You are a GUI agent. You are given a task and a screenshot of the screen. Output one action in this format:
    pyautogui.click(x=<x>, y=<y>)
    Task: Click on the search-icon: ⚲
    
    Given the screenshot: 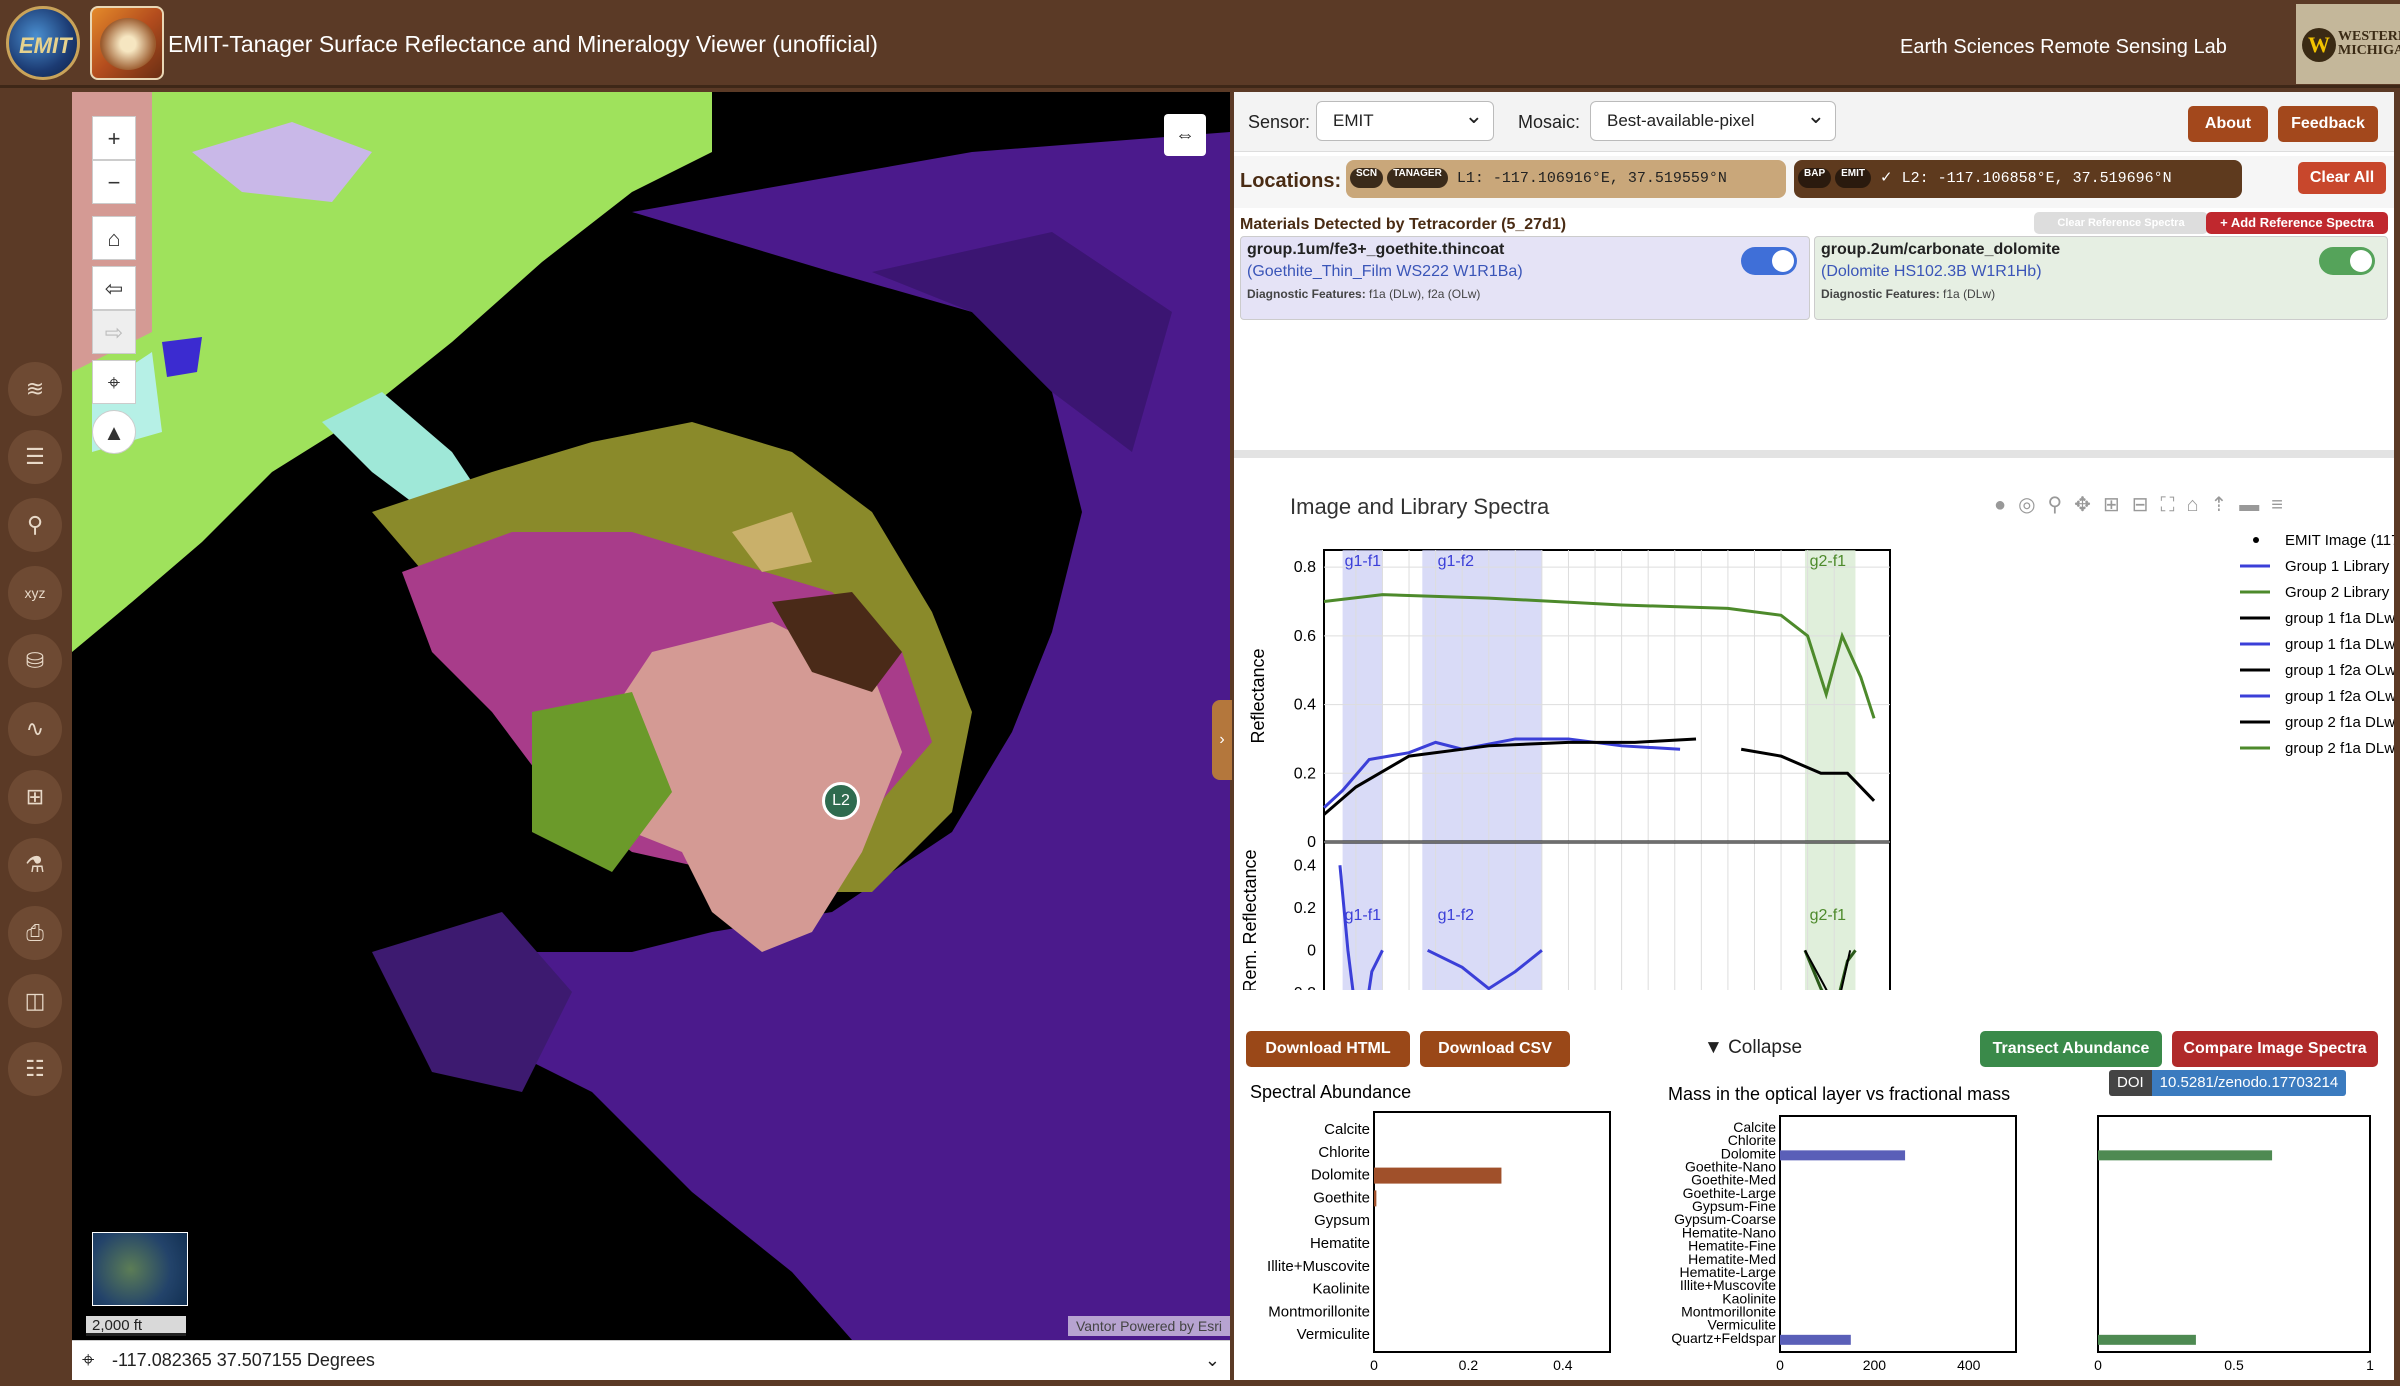 What is the action you would take?
    pyautogui.click(x=35, y=525)
    